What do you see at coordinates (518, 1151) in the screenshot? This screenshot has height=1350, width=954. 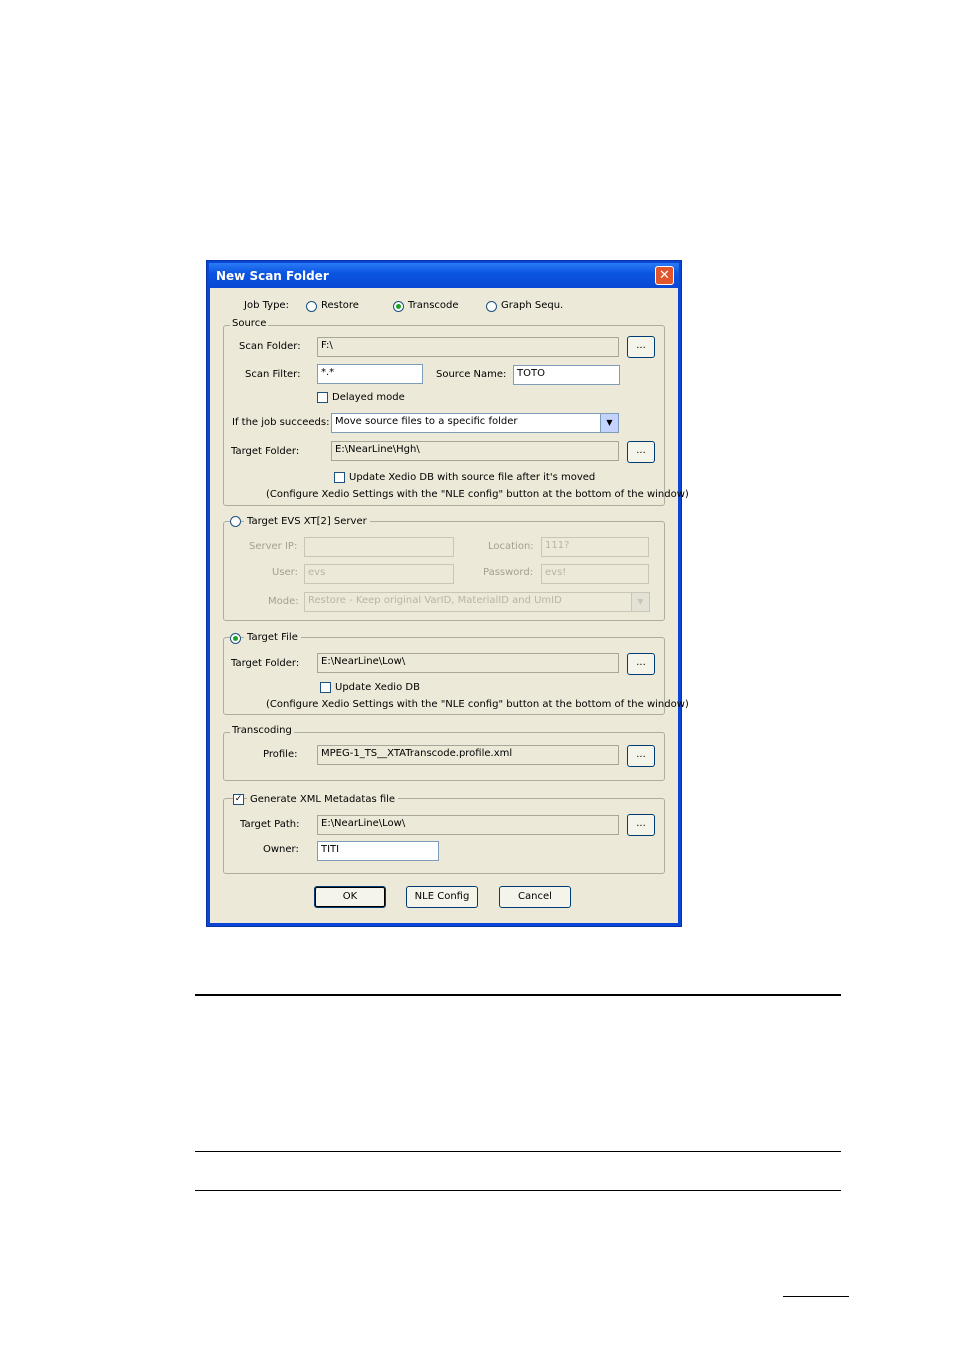 I see `table-mid-rule` at bounding box center [518, 1151].